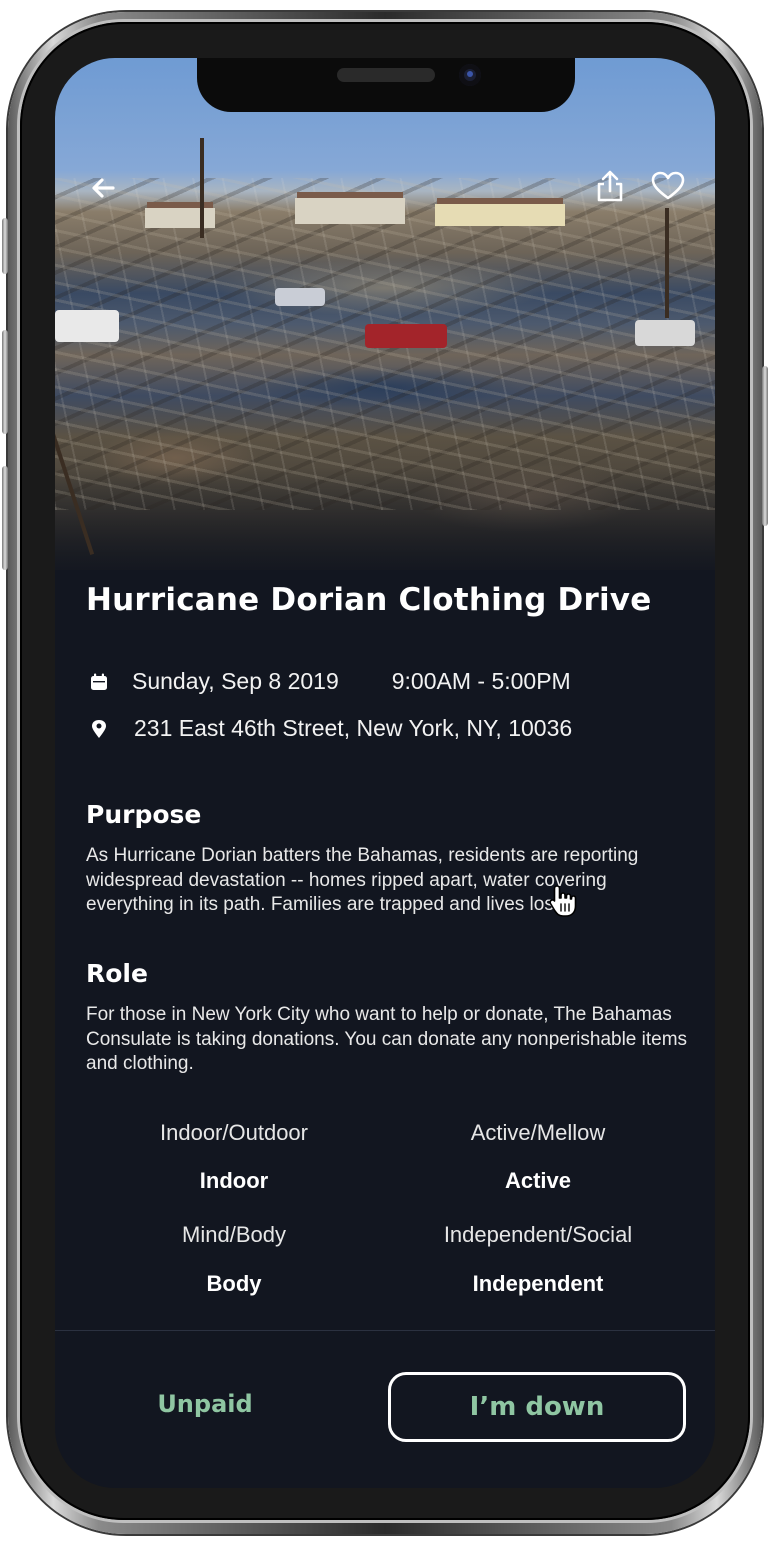 The width and height of the screenshot is (770, 1542). Describe the element at coordinates (5, 518) in the screenshot. I see `volume-down-button` at that location.